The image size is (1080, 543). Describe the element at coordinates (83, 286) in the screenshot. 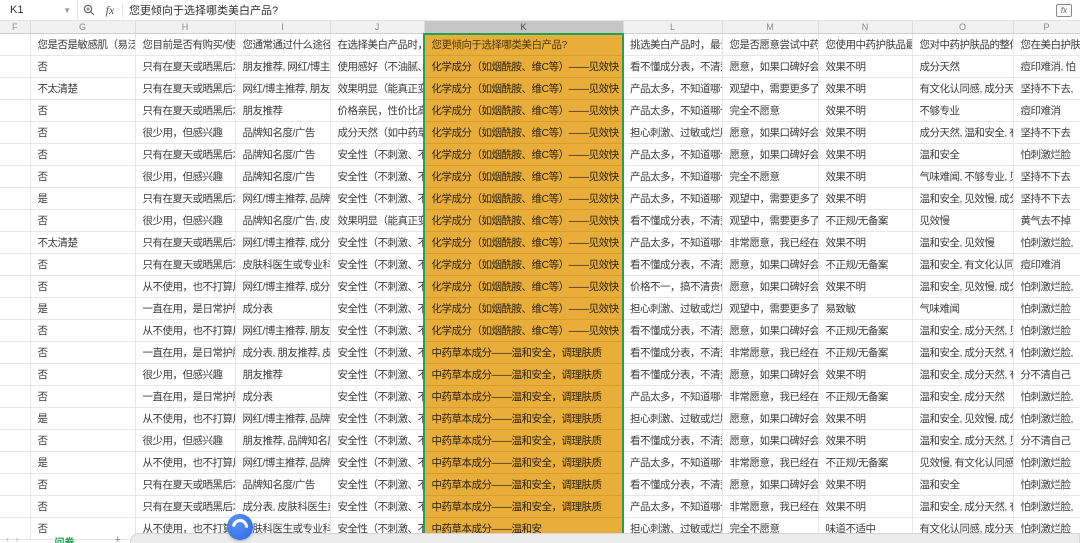

I see `cell-G12: 否` at that location.